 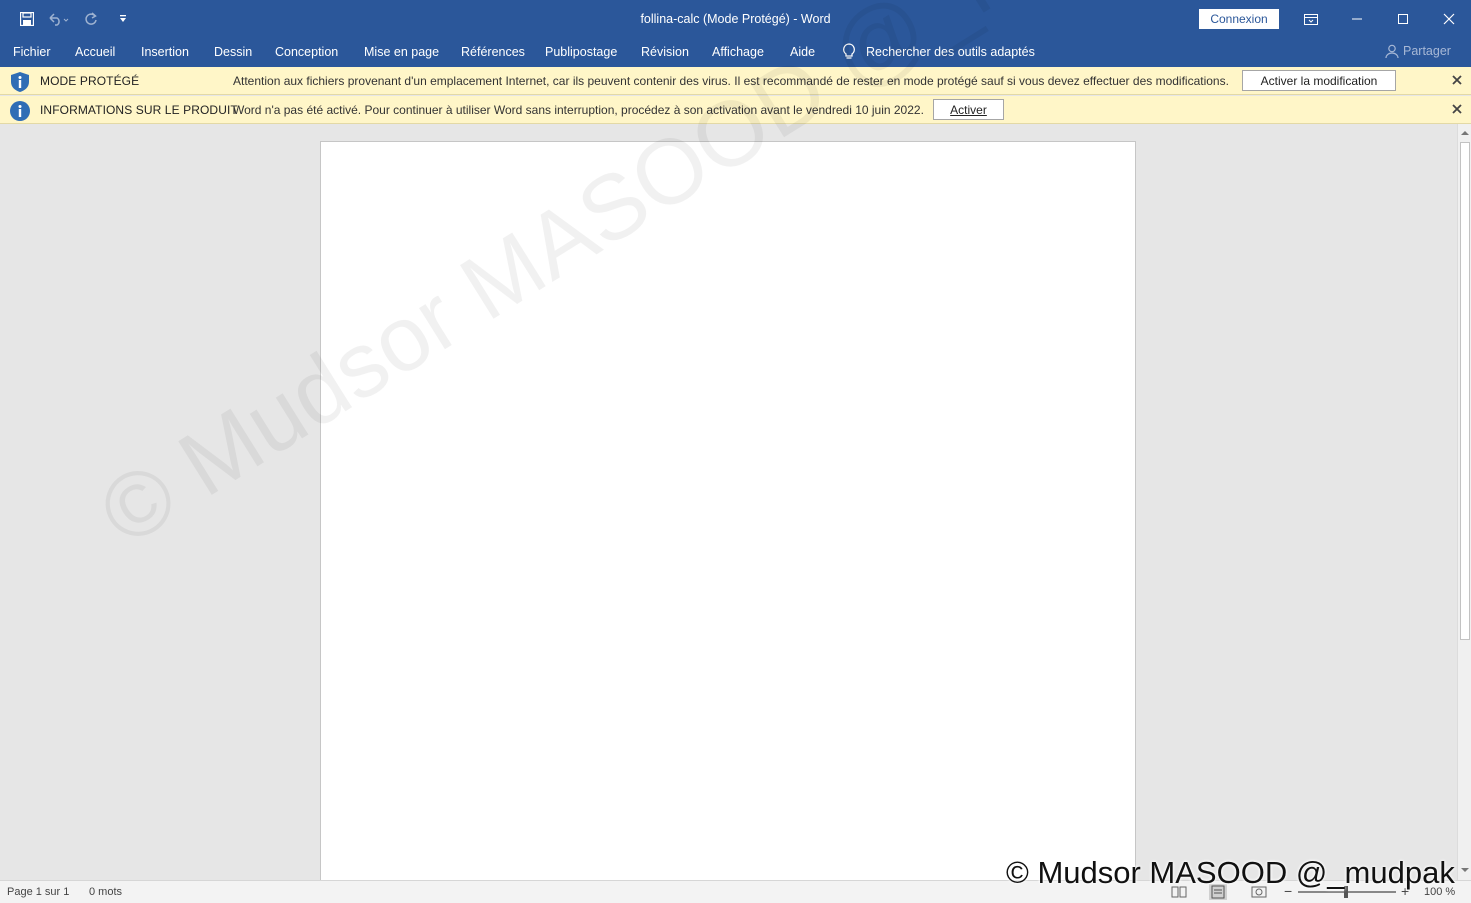 I want to click on customize-qat-icon, so click(x=123, y=18).